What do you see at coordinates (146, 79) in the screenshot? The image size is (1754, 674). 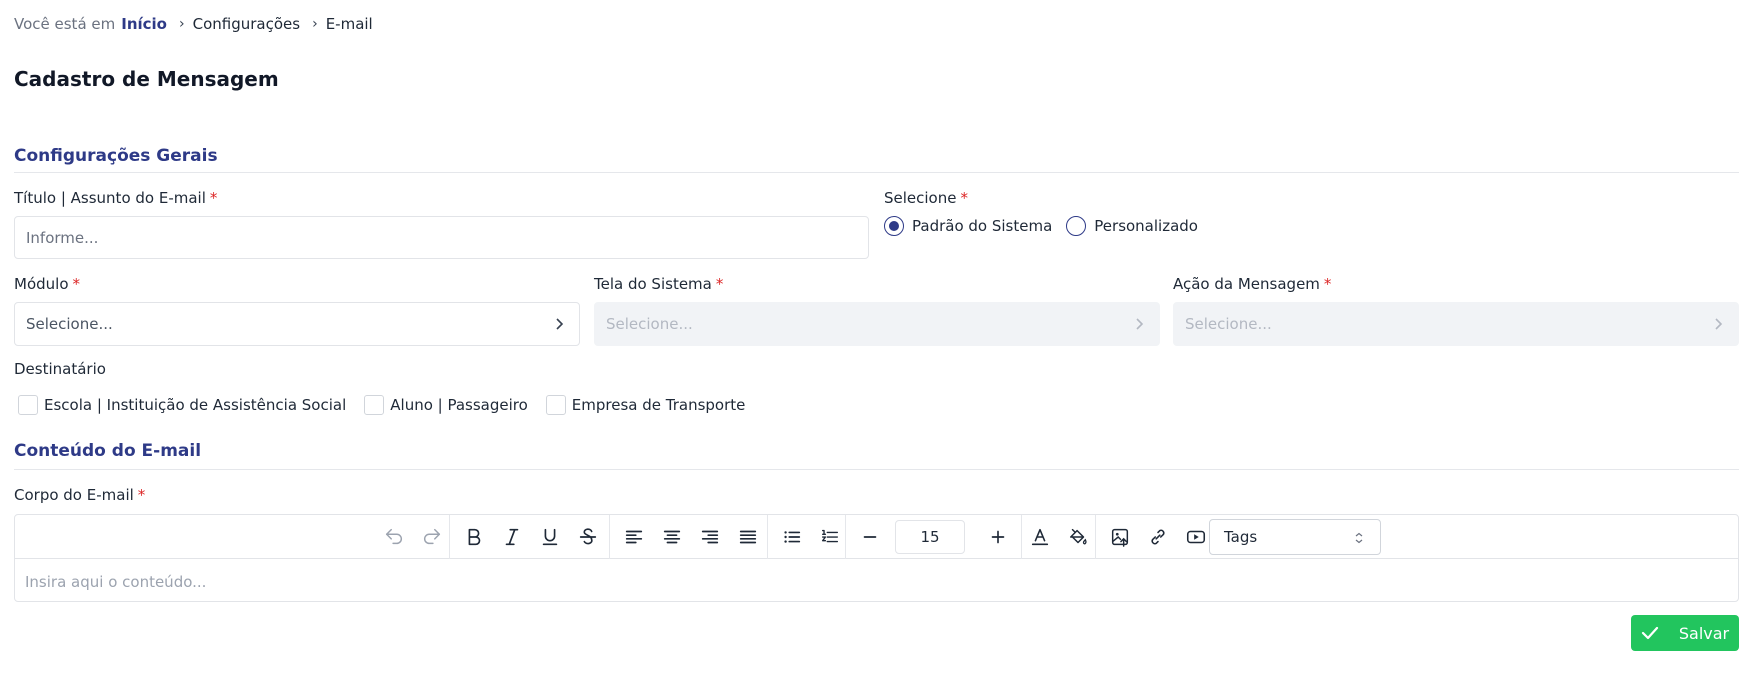 I see `page-title: Cadastro de Mensagem` at bounding box center [146, 79].